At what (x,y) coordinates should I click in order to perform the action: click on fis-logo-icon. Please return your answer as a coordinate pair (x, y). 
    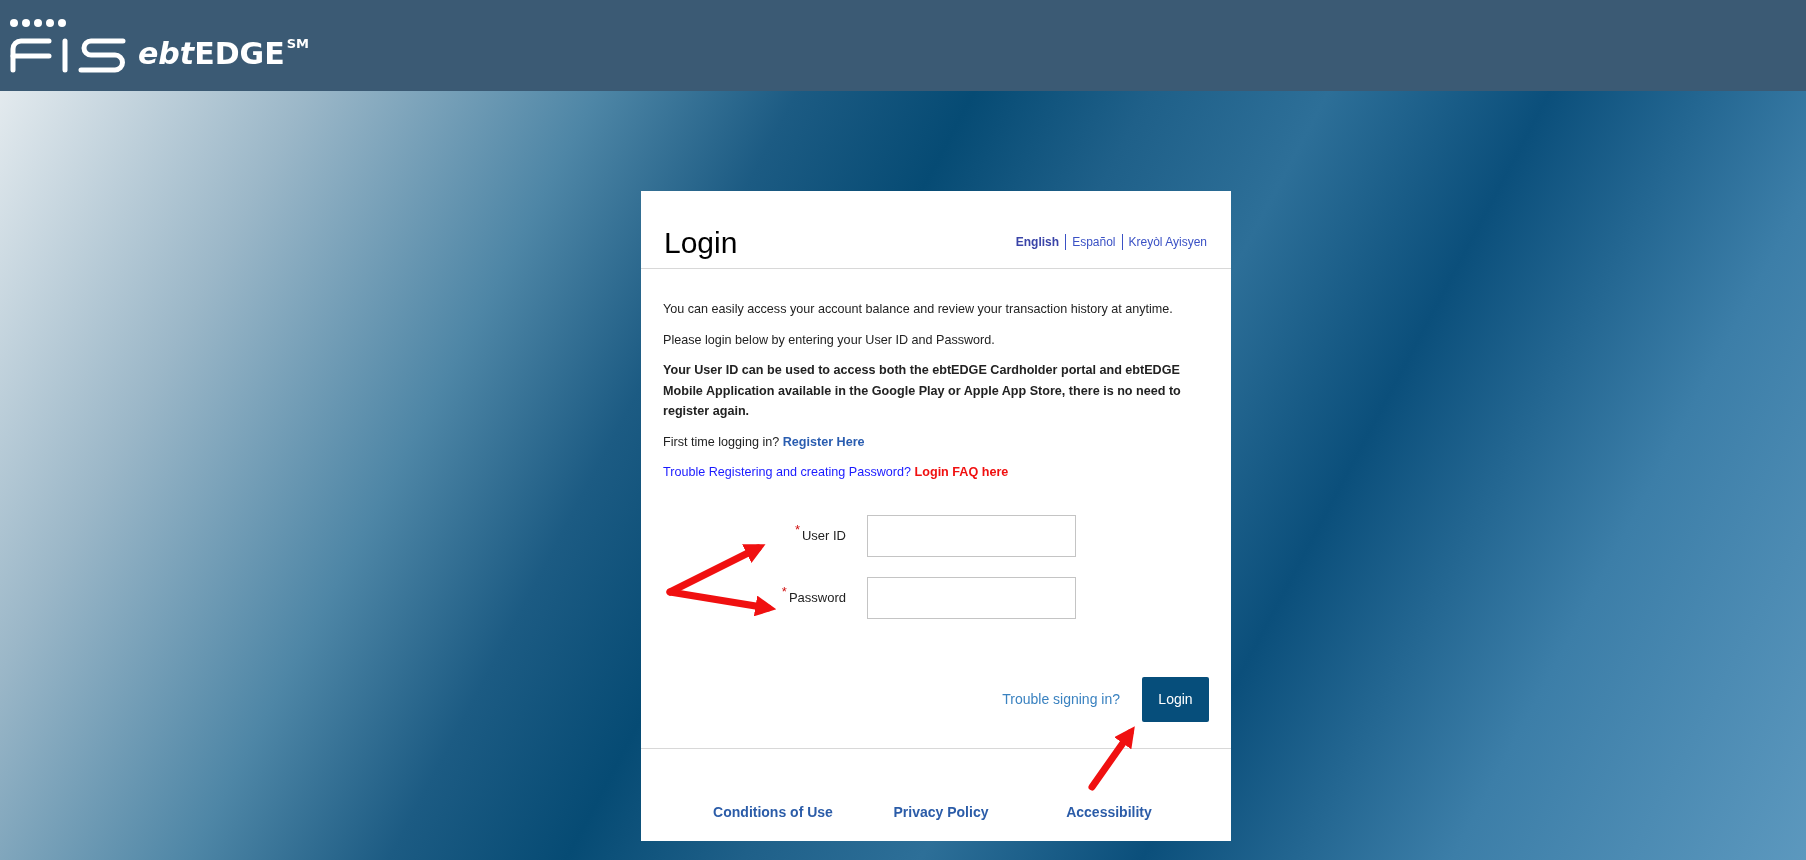
    Looking at the image, I should click on (68, 45).